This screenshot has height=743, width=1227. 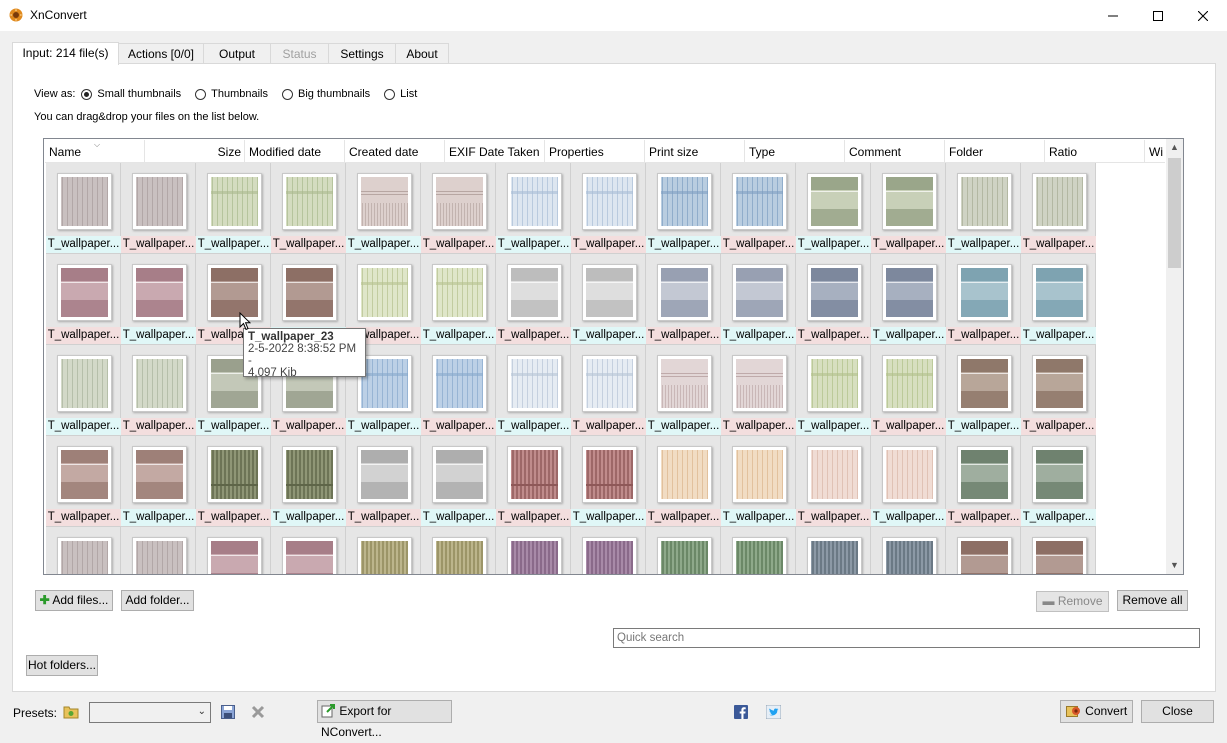 What do you see at coordinates (741, 712) in the screenshot?
I see `facebook-icon` at bounding box center [741, 712].